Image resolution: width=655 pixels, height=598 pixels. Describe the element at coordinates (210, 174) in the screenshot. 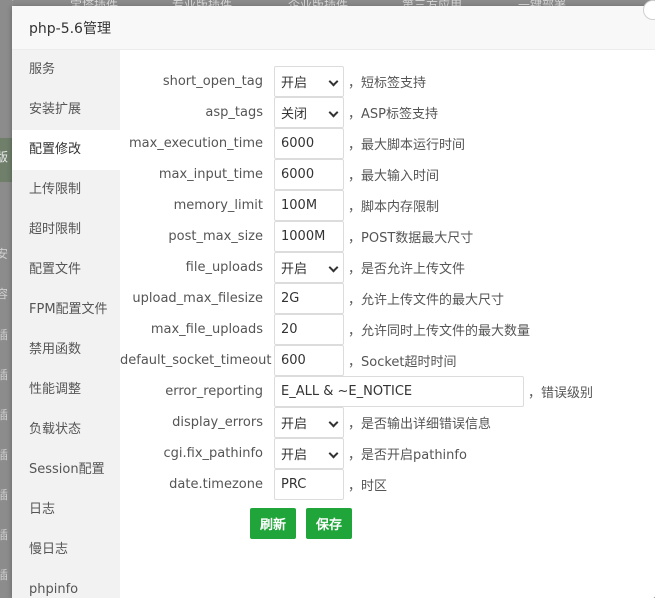

I see `config-label: max_input_time` at that location.